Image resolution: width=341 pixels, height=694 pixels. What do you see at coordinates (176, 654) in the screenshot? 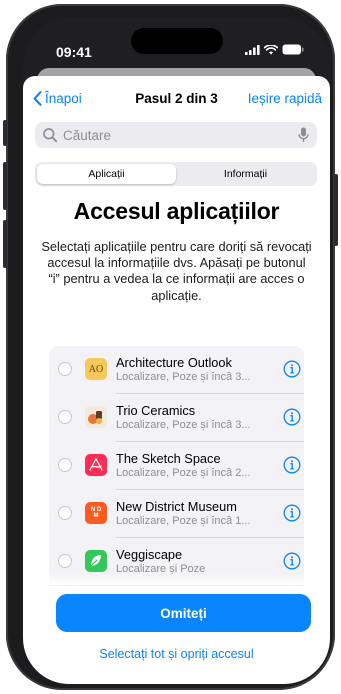
I see `select-all-stop-access-button: Selectați tot și opriți accesul` at bounding box center [176, 654].